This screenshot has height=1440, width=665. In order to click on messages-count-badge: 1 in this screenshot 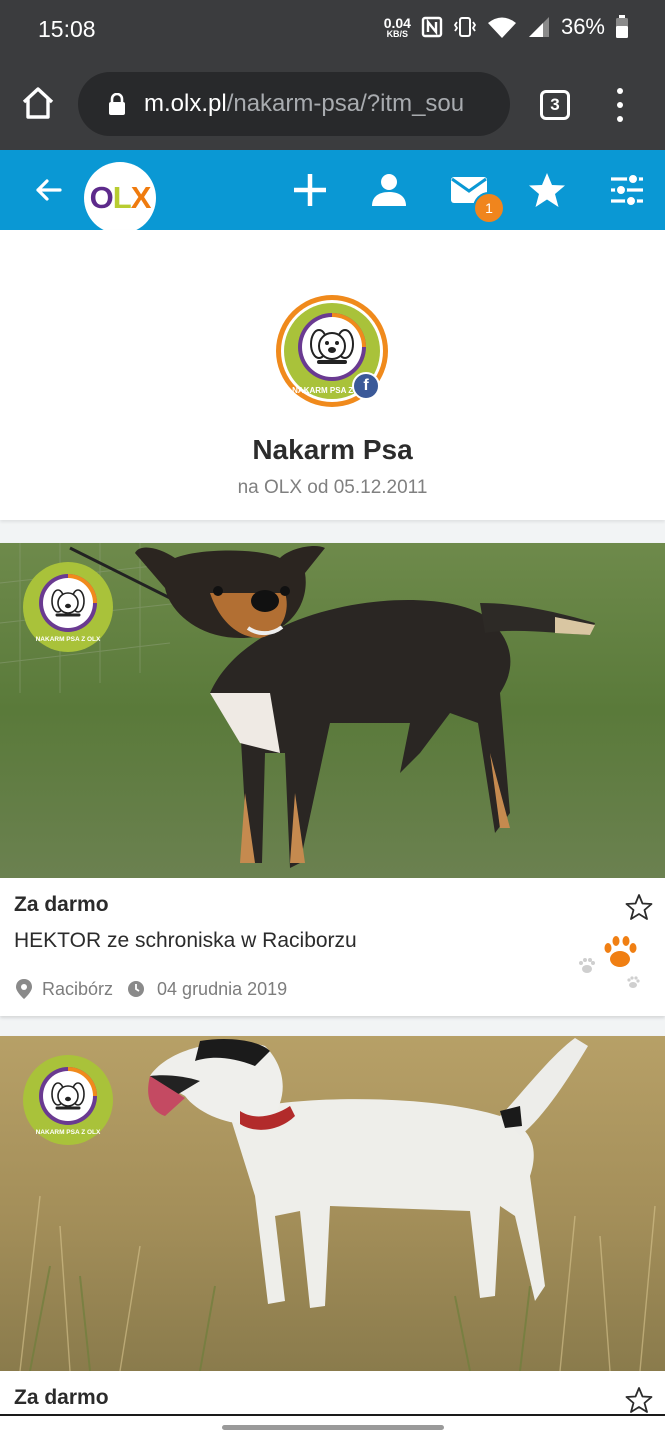, I will do `click(489, 208)`.